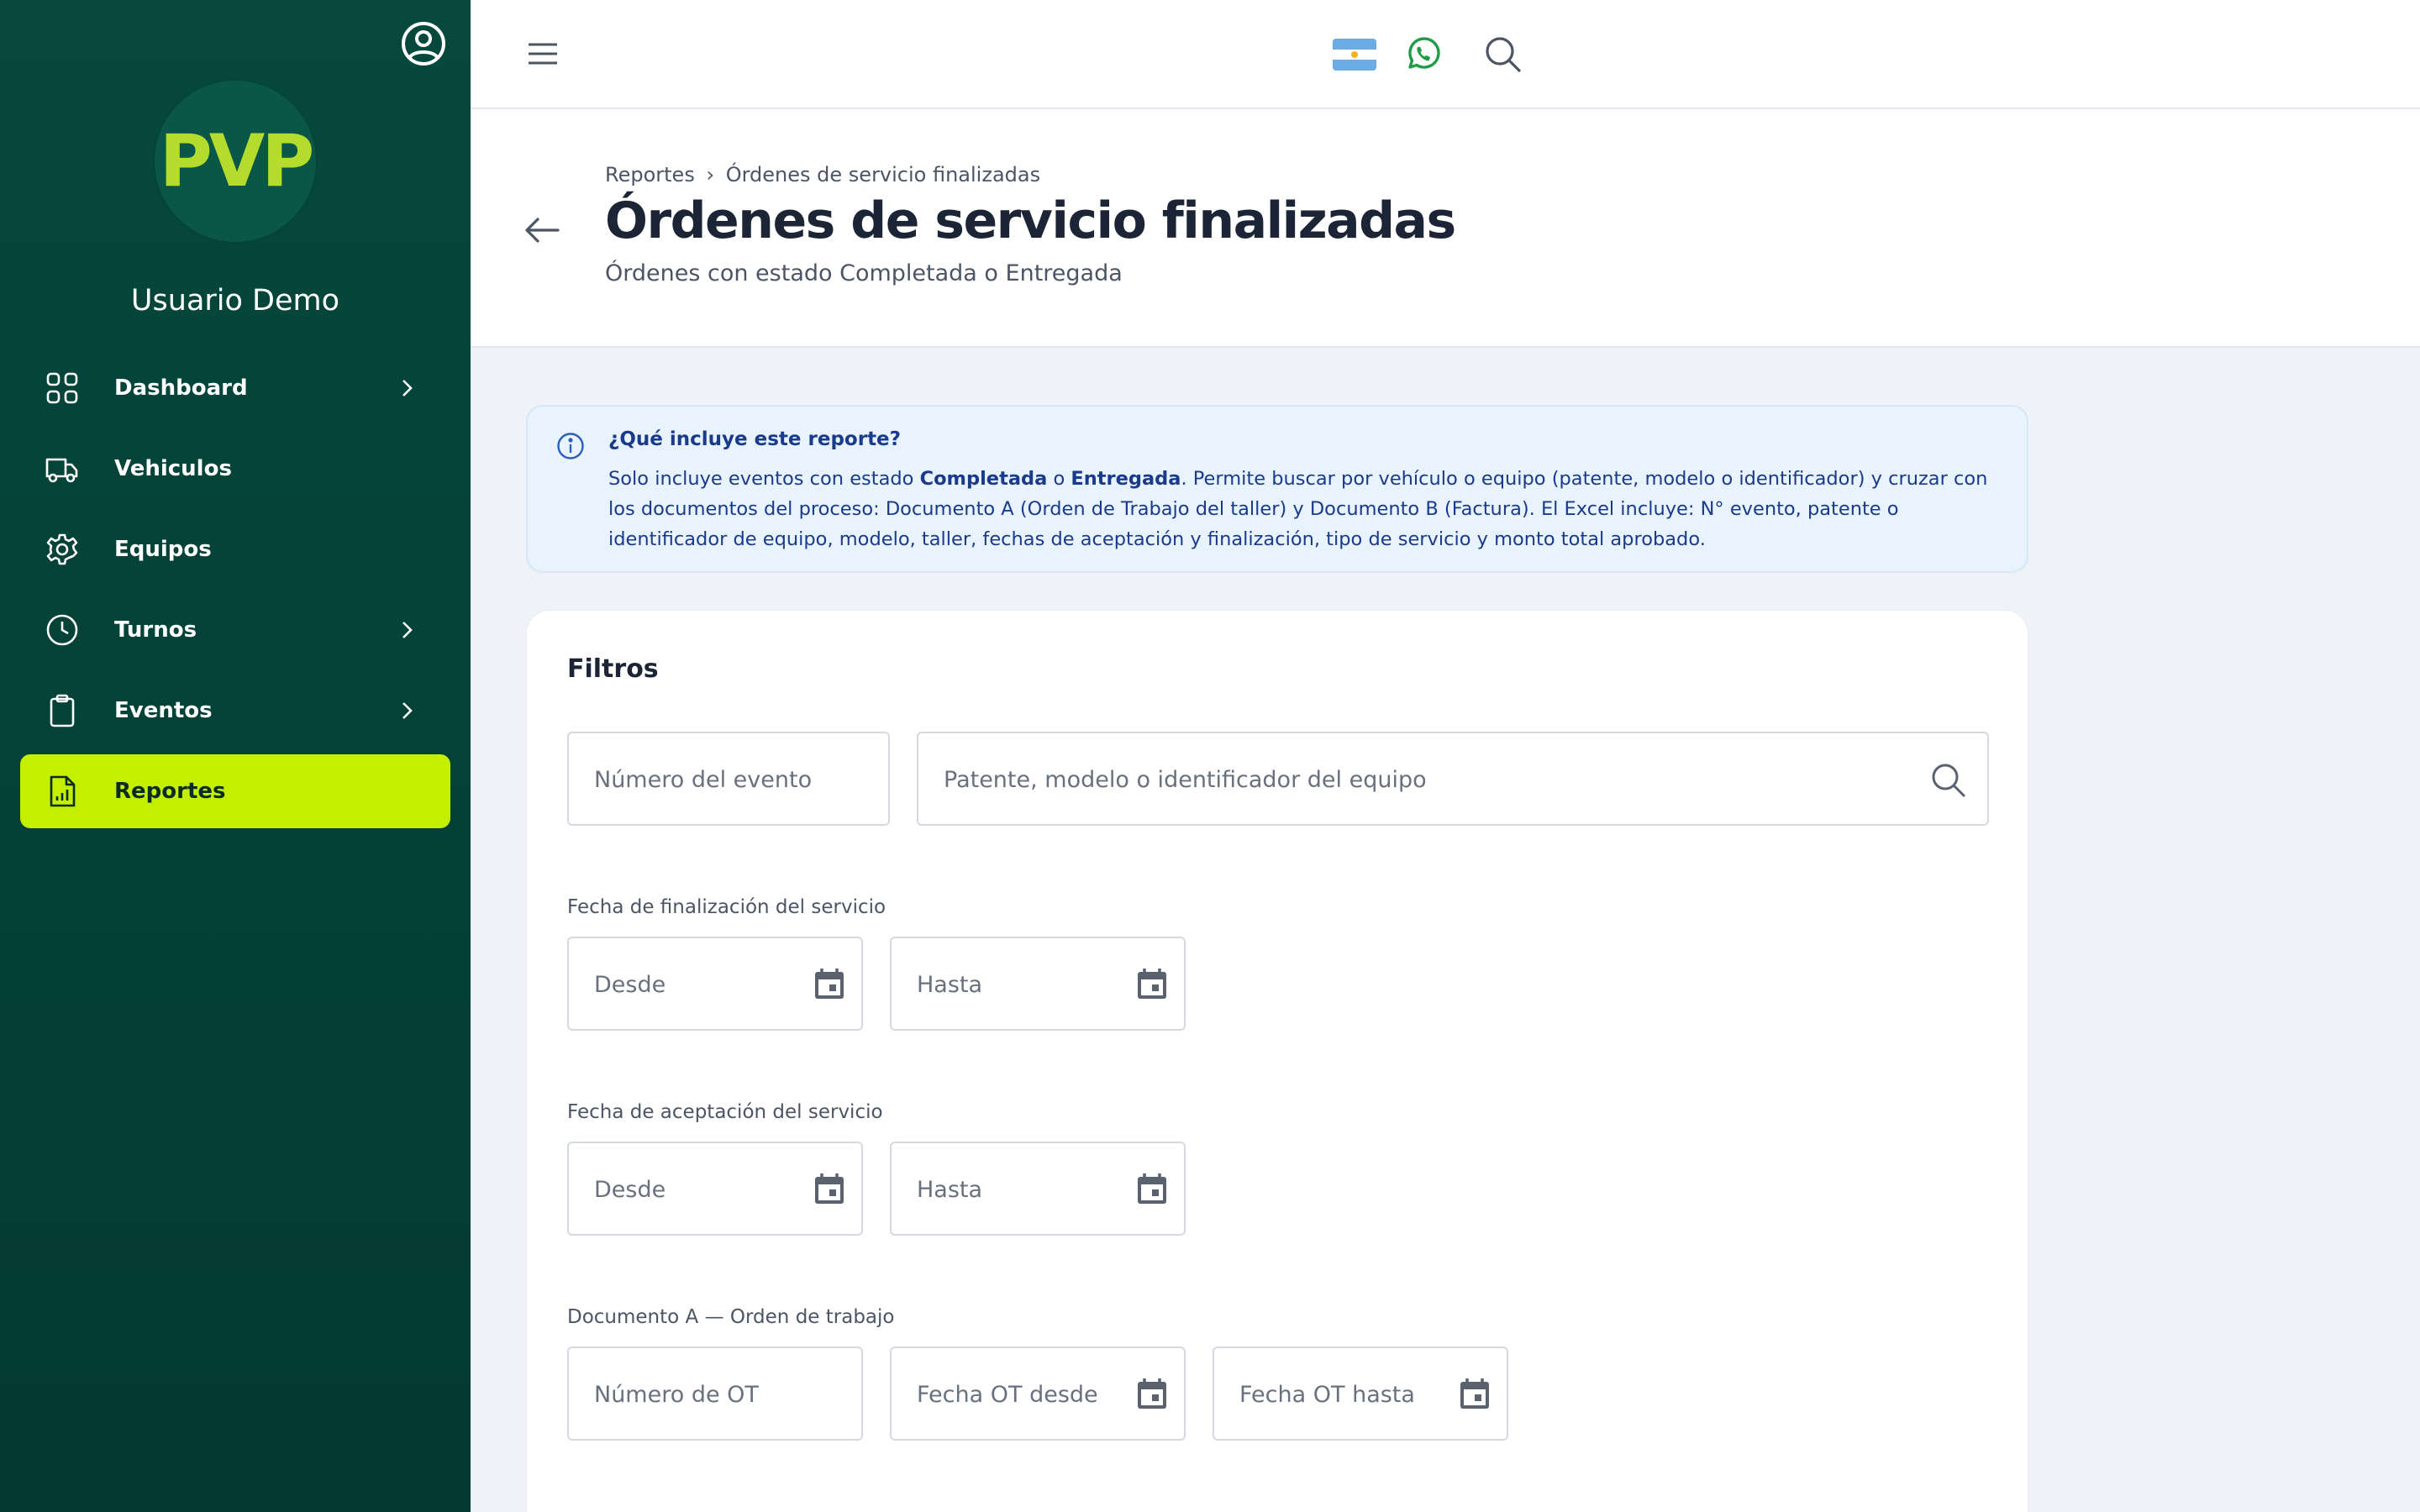  What do you see at coordinates (235, 469) in the screenshot?
I see `sidebar-item-vehiculos: Vehiculos` at bounding box center [235, 469].